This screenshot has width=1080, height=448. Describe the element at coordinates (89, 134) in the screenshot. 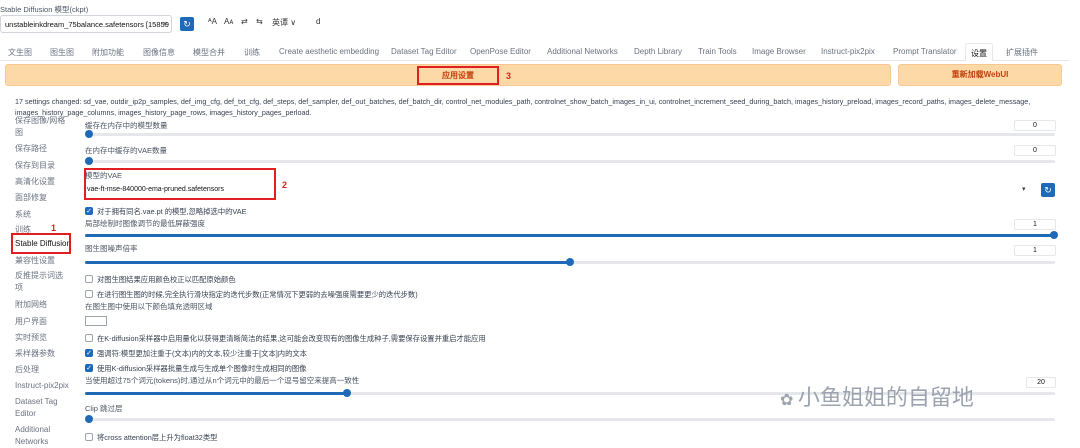

I see `cache-models-knob` at that location.